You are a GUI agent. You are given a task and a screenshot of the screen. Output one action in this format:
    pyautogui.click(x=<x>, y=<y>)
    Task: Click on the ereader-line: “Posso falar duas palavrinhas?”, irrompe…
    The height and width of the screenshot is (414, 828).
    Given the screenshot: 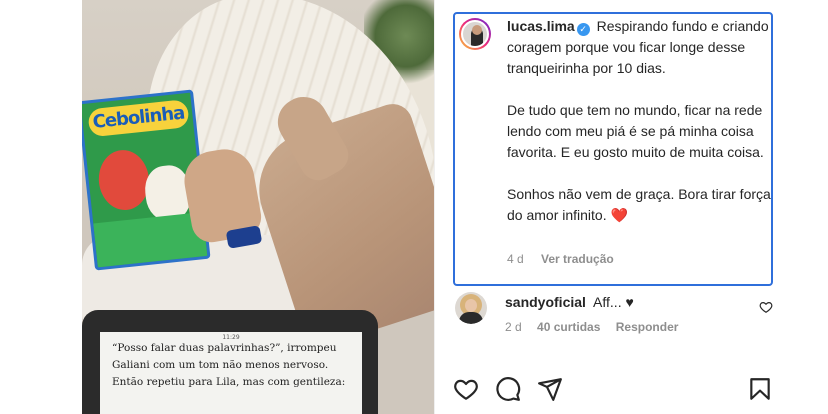 What is the action you would take?
    pyautogui.click(x=224, y=348)
    